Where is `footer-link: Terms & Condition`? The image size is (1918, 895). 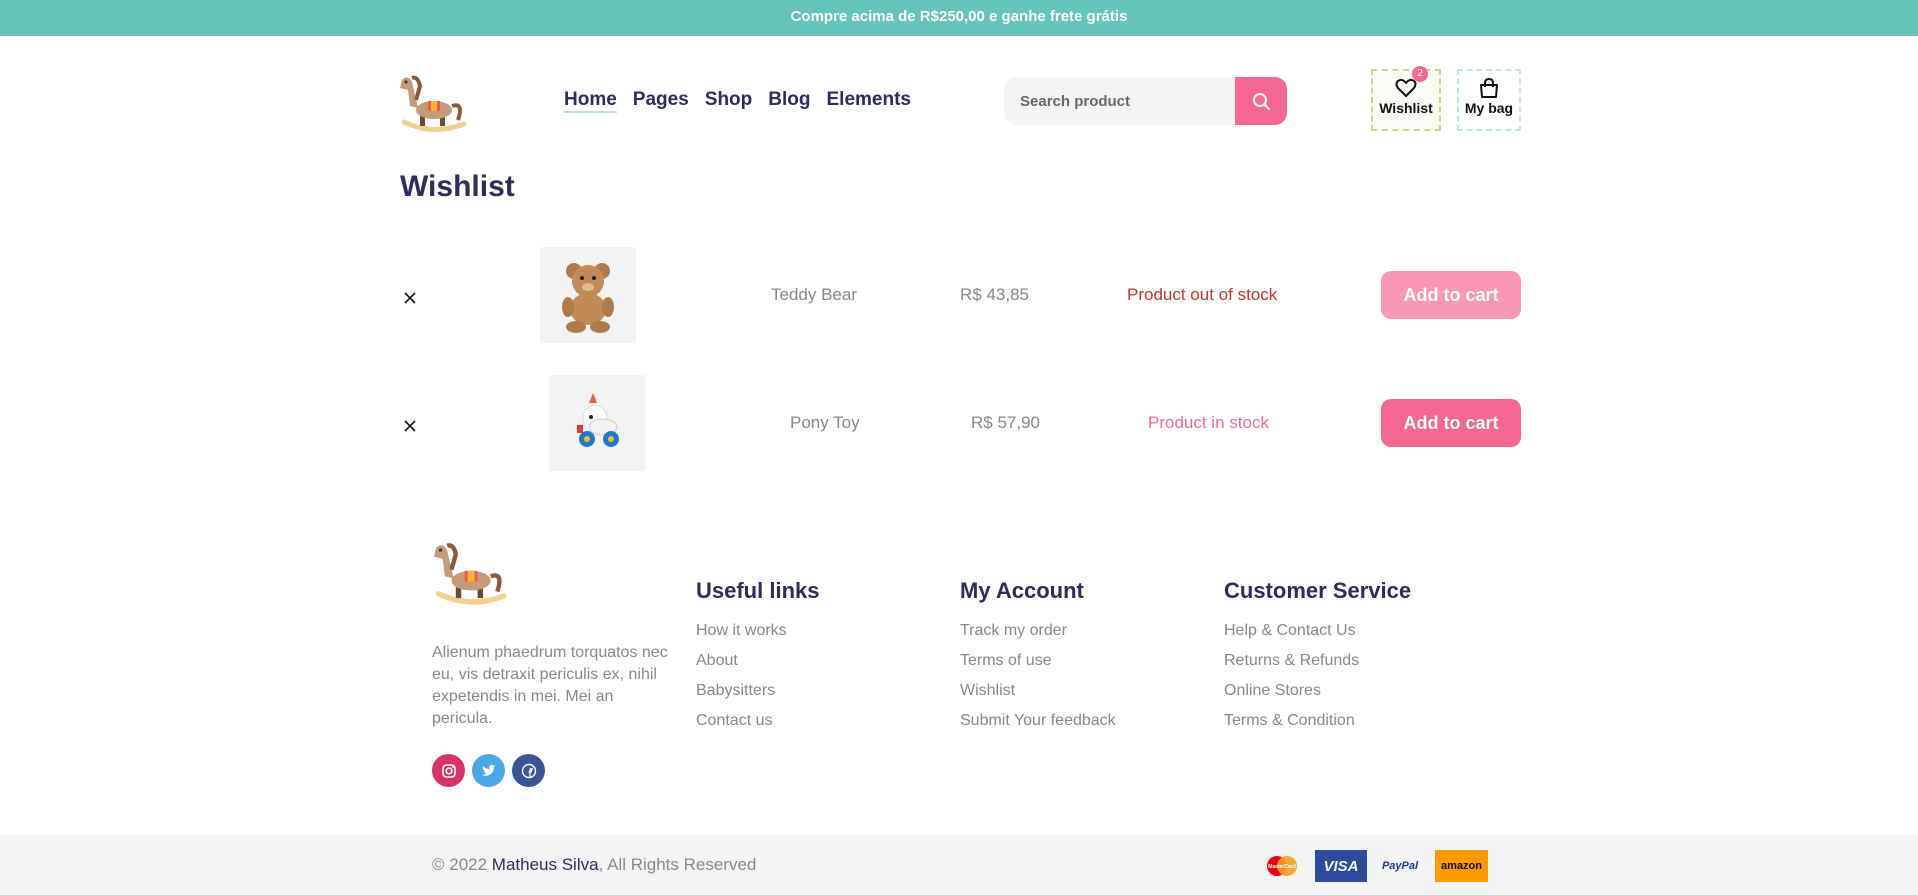 footer-link: Terms & Condition is located at coordinates (1317, 721).